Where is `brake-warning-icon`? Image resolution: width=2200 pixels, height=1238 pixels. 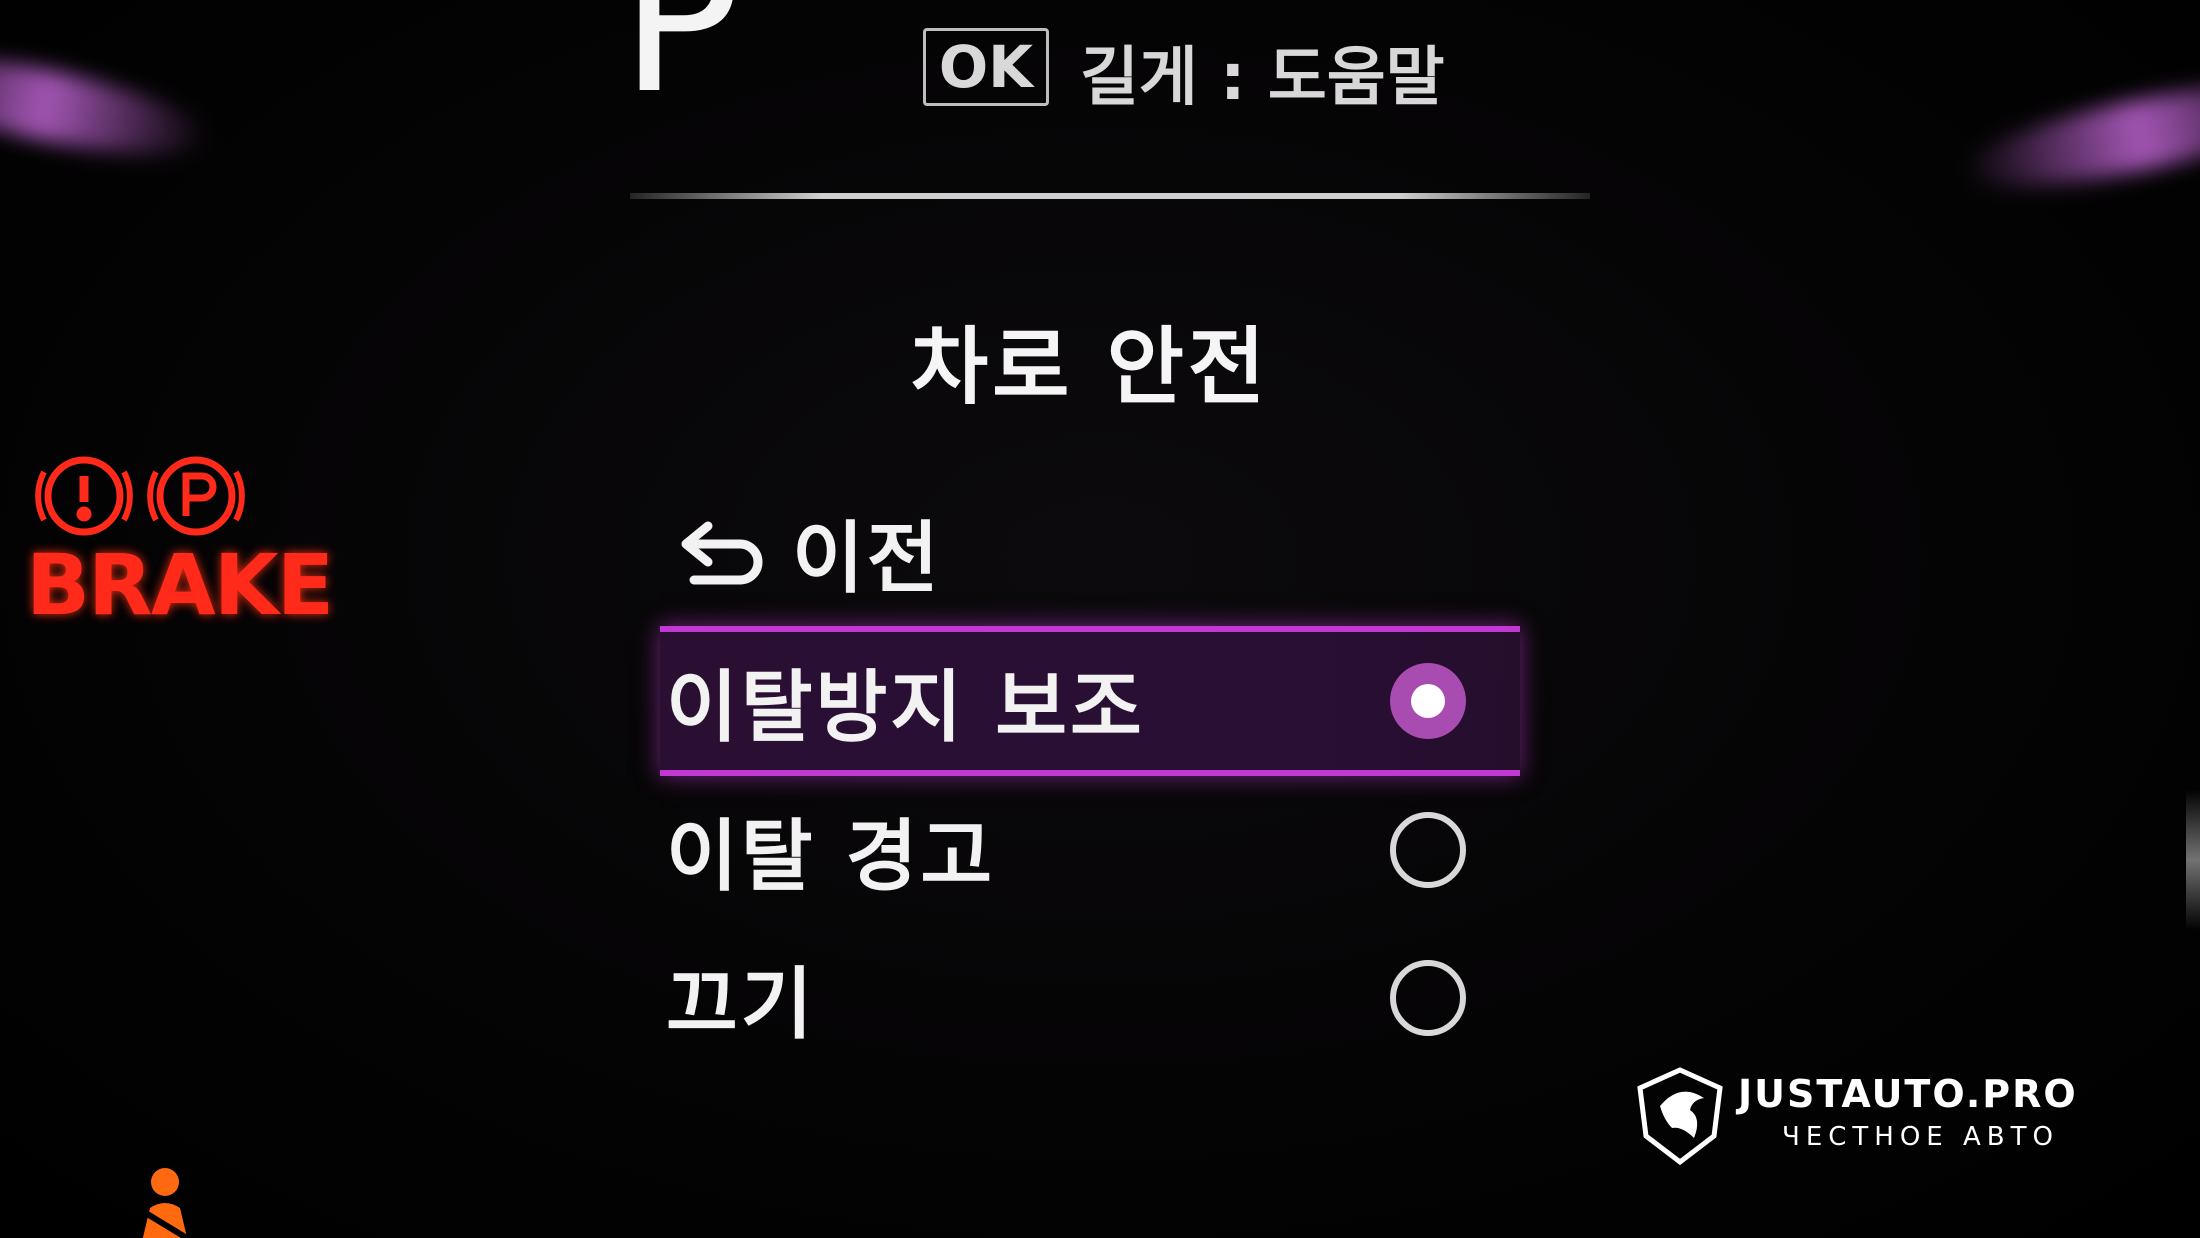
brake-warning-icon is located at coordinates (84, 496).